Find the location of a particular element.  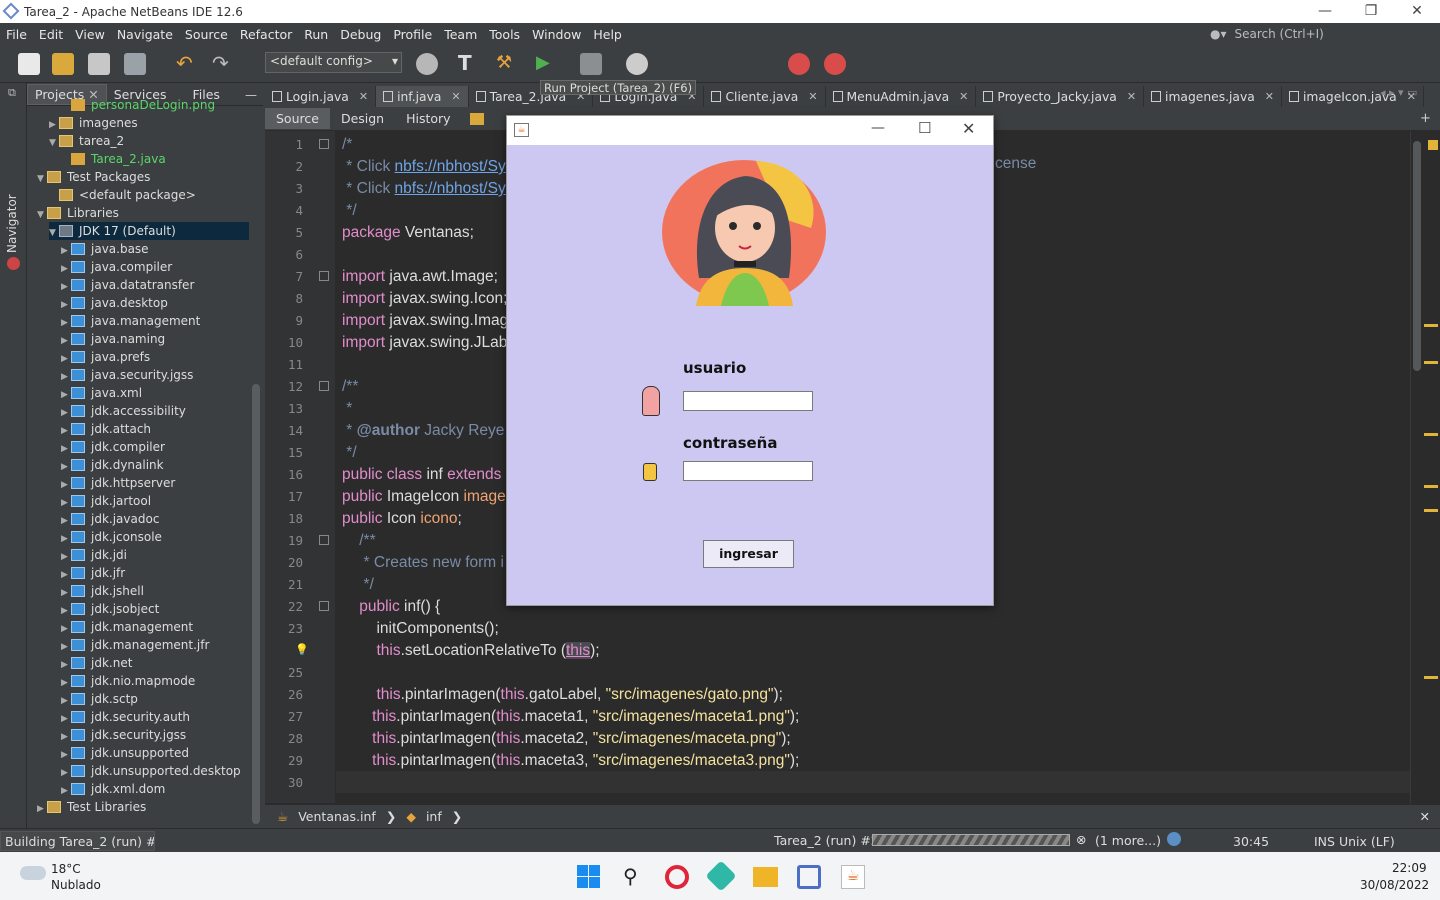

globe-icon is located at coordinates (427, 64).